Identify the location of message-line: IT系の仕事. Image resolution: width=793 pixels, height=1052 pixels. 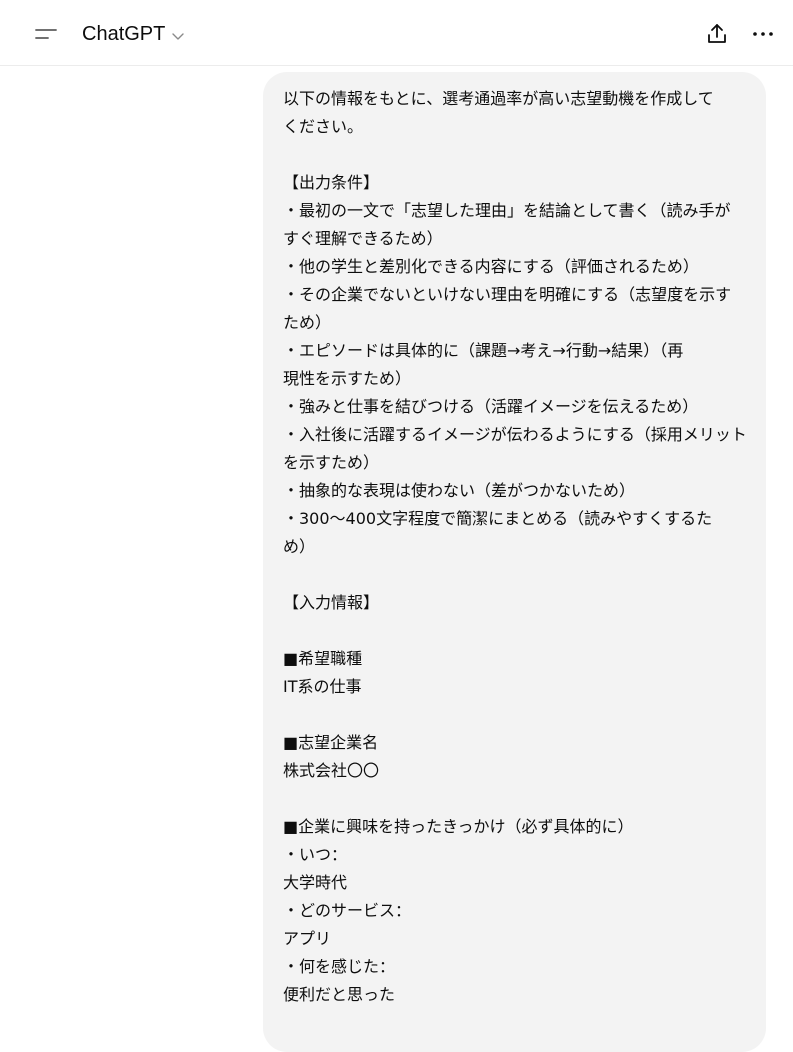
(322, 686).